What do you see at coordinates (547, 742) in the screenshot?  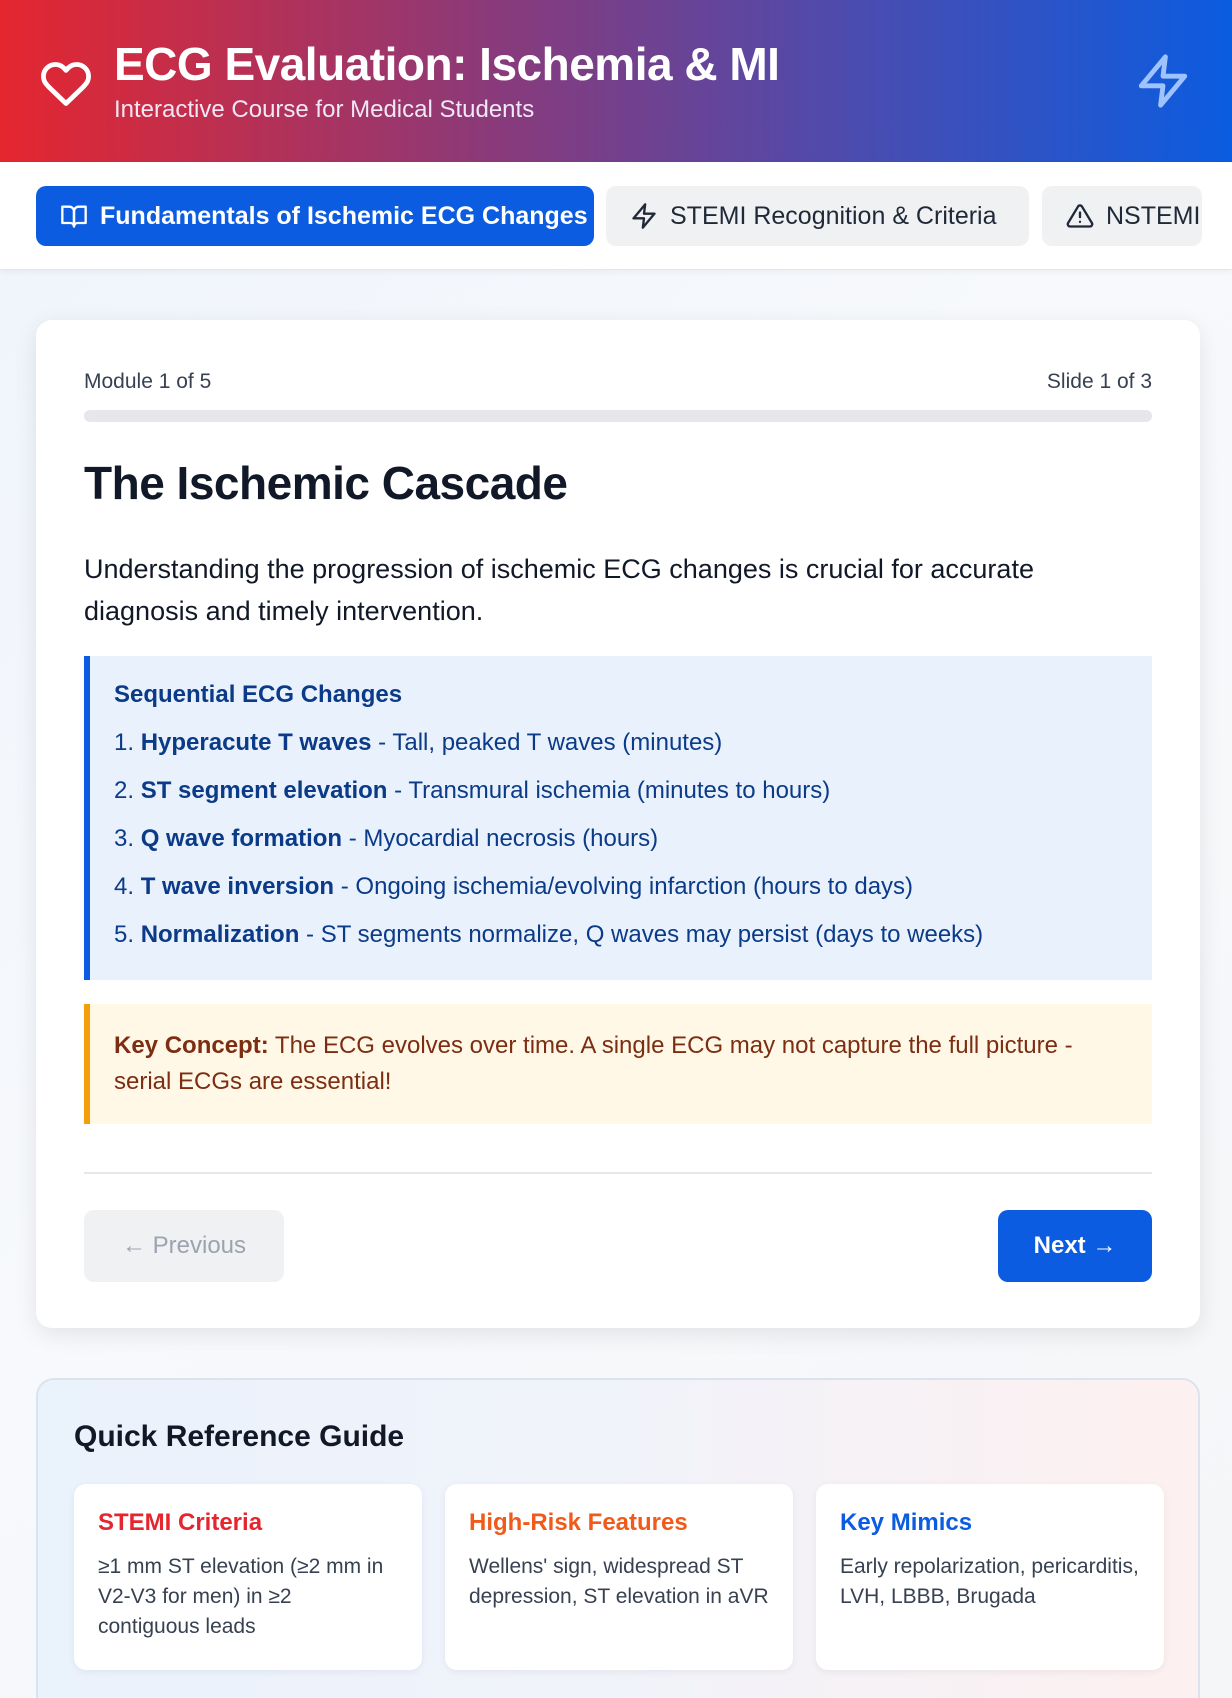 I see `item-desc: - Tall, peaked T waves (minutes)` at bounding box center [547, 742].